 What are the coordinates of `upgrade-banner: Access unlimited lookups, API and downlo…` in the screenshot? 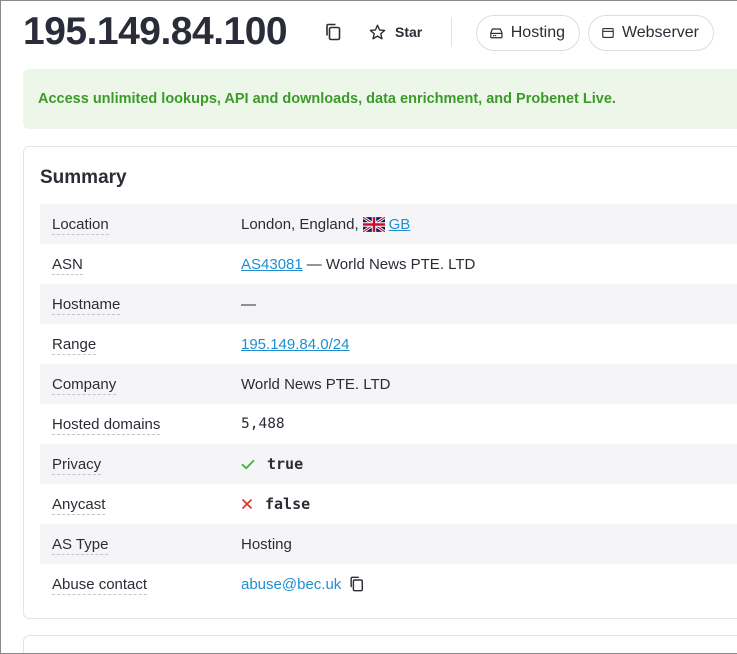 It's located at (380, 99).